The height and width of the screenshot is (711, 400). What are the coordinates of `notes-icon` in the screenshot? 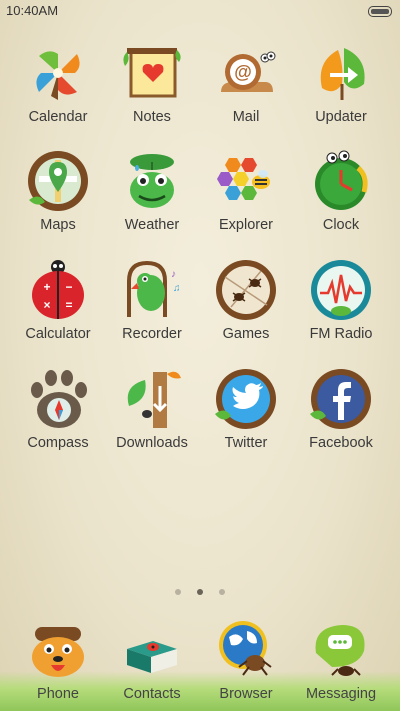 It's located at (152, 73).